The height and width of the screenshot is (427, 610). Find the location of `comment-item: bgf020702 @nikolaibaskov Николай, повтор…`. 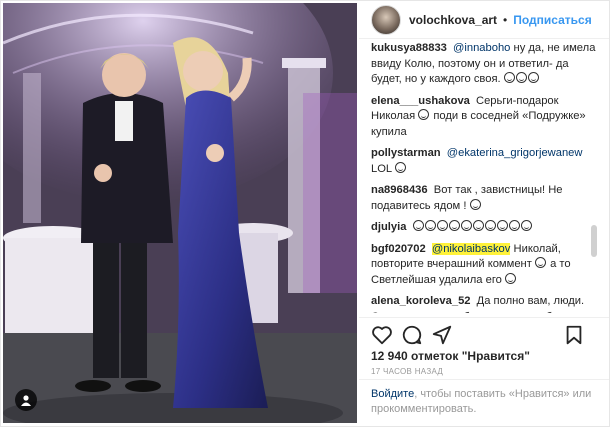

comment-item: bgf020702 @nikolaibaskov Николай, повтор… is located at coordinates (484, 265).